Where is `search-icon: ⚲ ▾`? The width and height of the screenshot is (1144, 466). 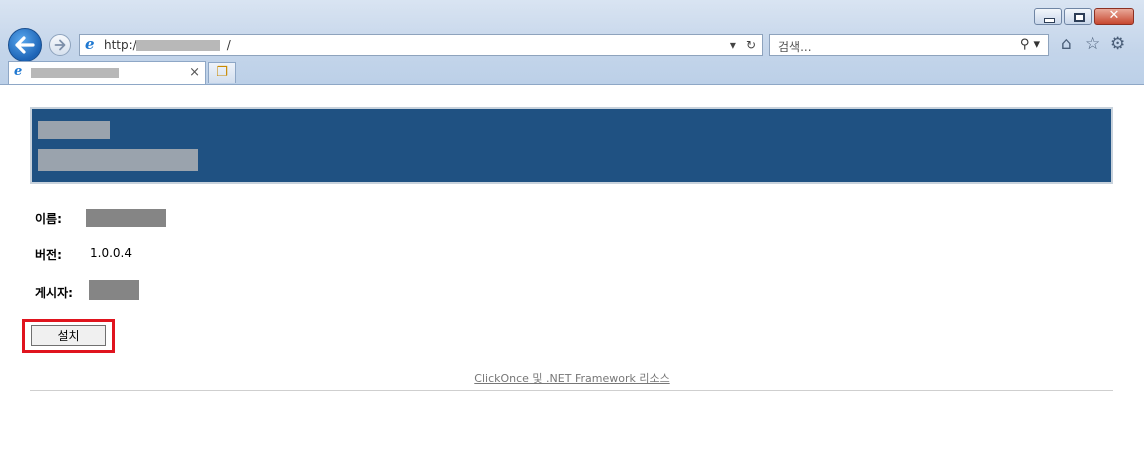
search-icon: ⚲ ▾ is located at coordinates (1030, 44).